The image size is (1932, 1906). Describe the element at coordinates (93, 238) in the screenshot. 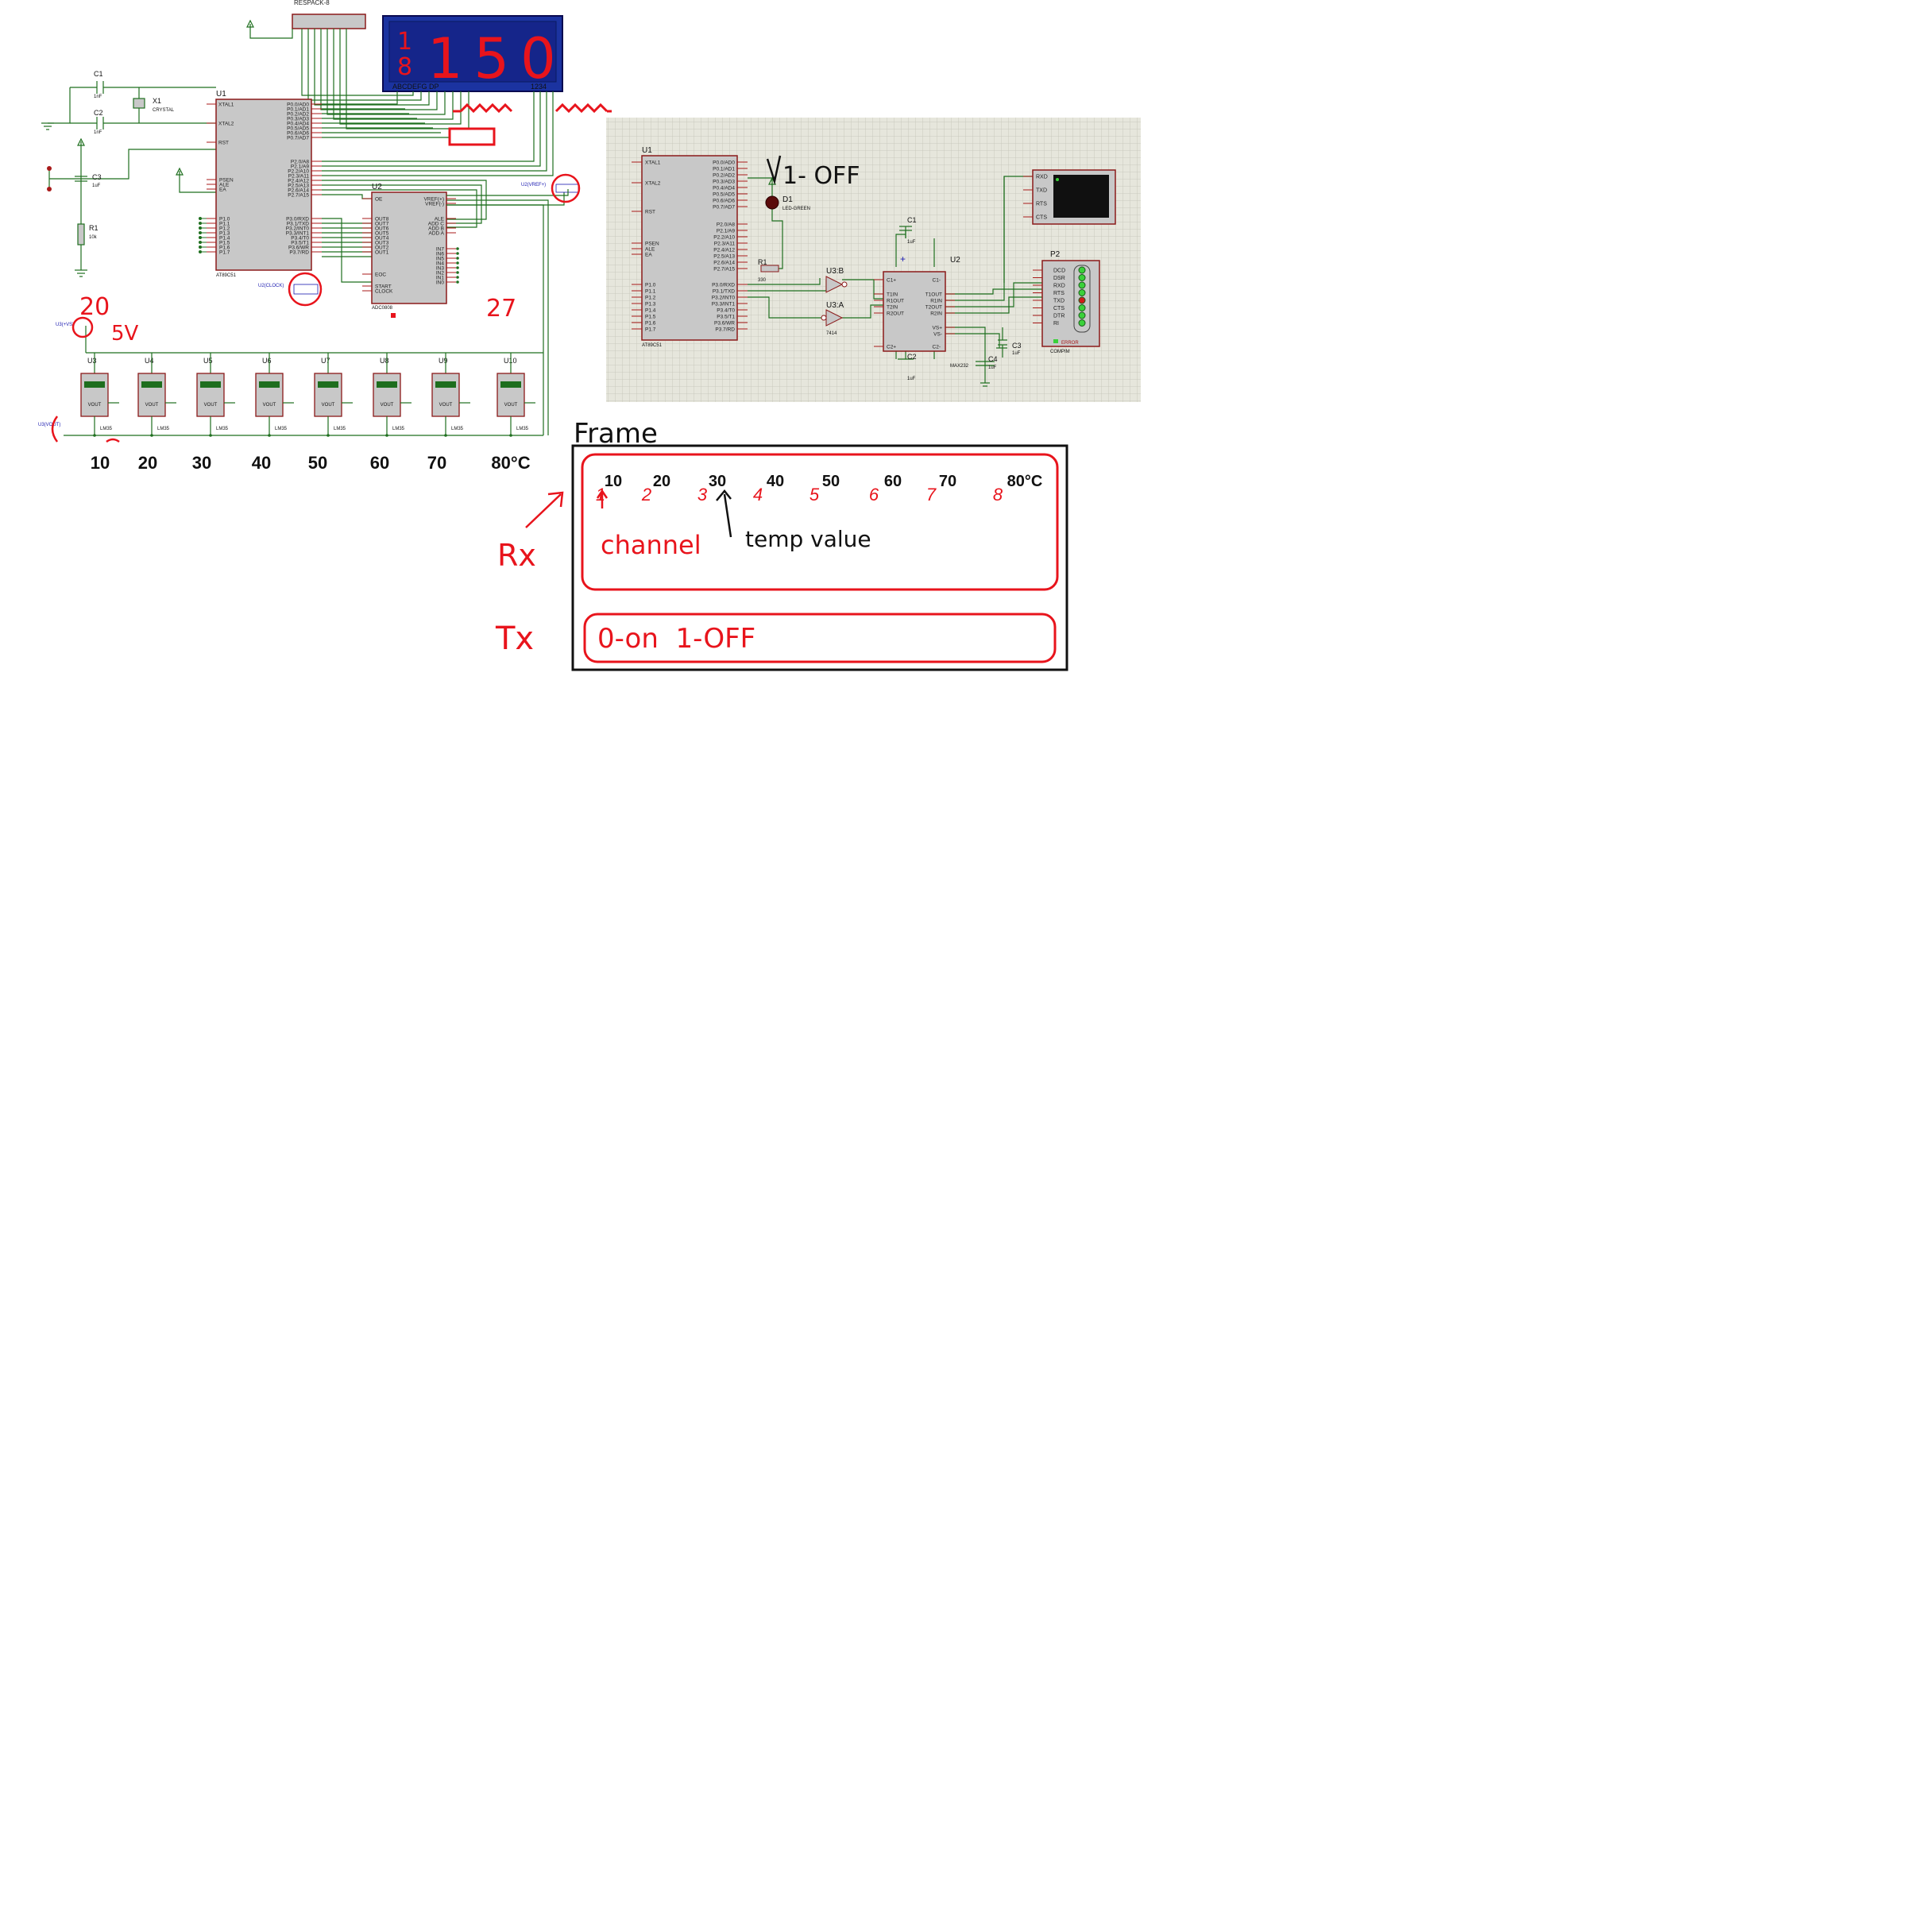

I see `r1-value: 10k` at that location.